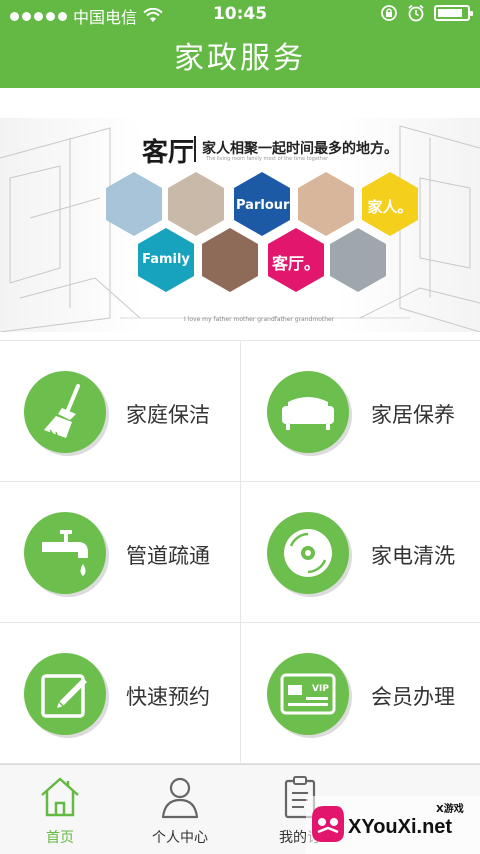 The height and width of the screenshot is (854, 480). Describe the element at coordinates (308, 694) in the screenshot. I see `vip-card-icon: VIP` at that location.